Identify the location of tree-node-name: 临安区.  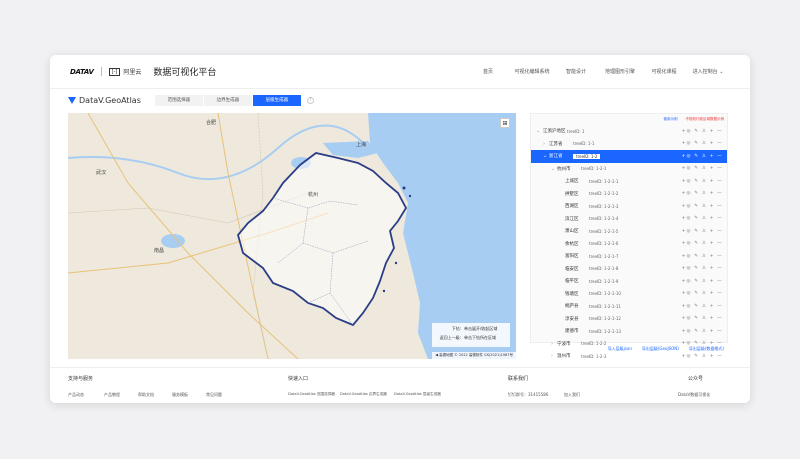
(572, 269).